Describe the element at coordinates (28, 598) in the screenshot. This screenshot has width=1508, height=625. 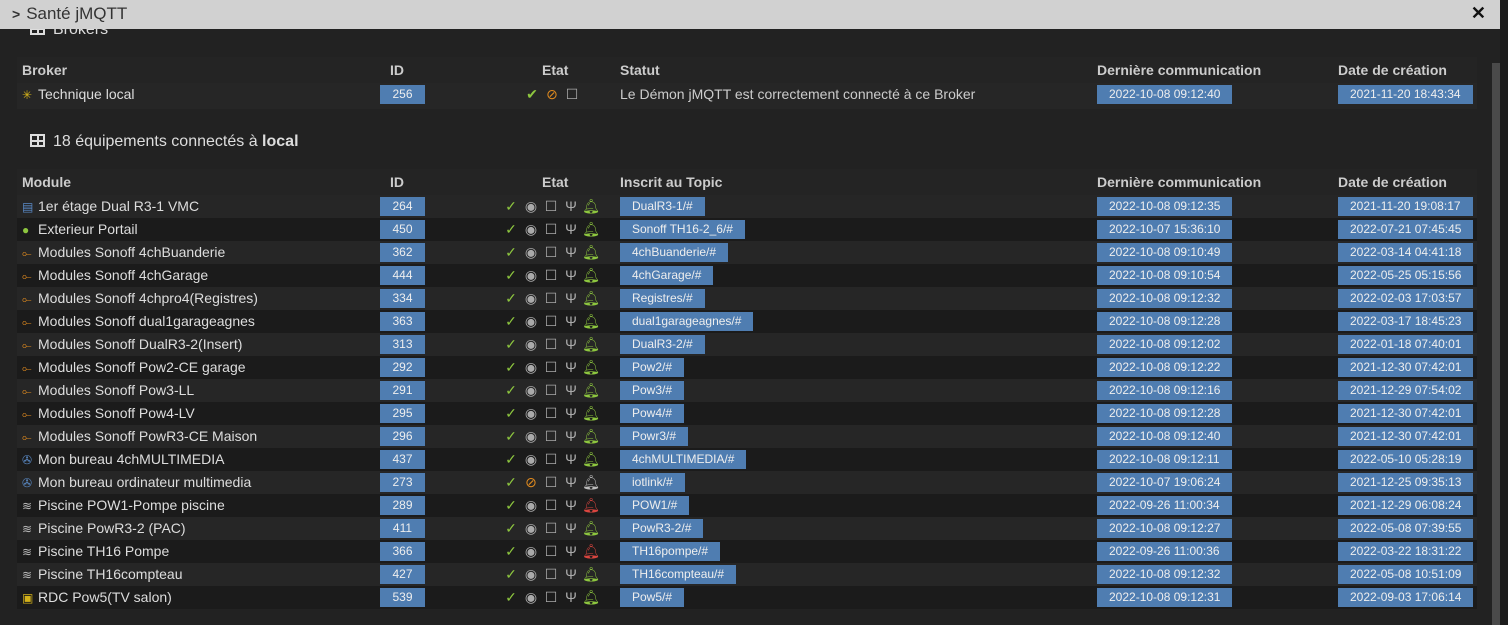
I see `tv-icon: ▣` at that location.